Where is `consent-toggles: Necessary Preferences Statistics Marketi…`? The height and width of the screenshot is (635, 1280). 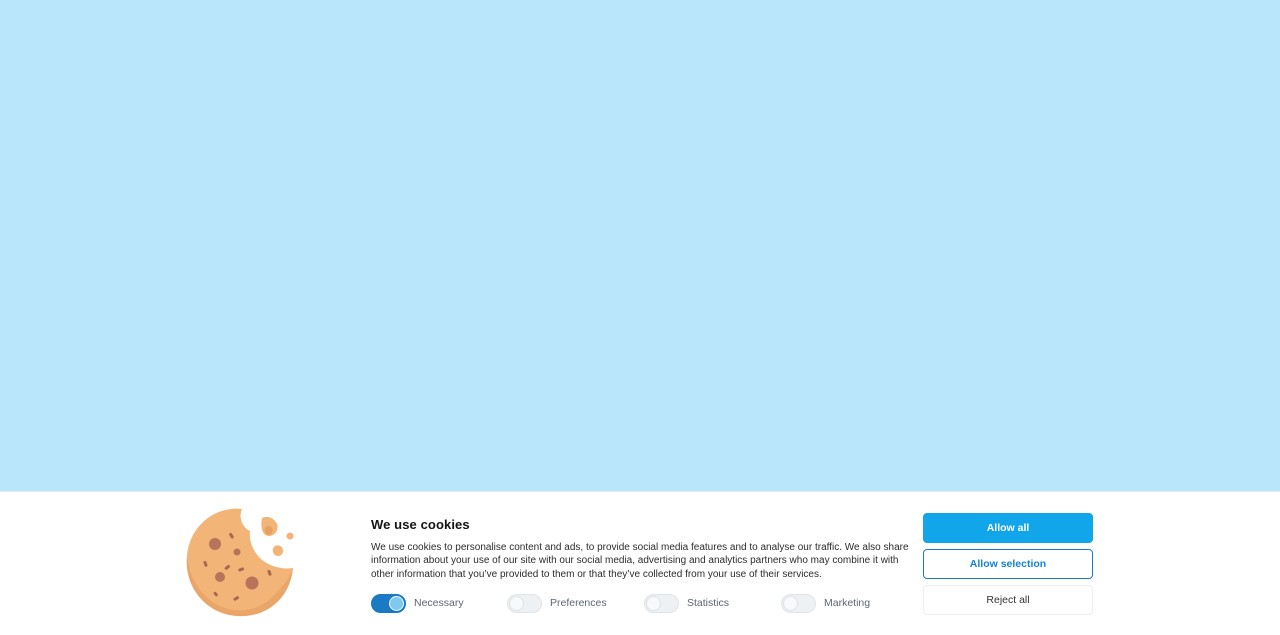 consent-toggles: Necessary Preferences Statistics Marketi… is located at coordinates (641, 603).